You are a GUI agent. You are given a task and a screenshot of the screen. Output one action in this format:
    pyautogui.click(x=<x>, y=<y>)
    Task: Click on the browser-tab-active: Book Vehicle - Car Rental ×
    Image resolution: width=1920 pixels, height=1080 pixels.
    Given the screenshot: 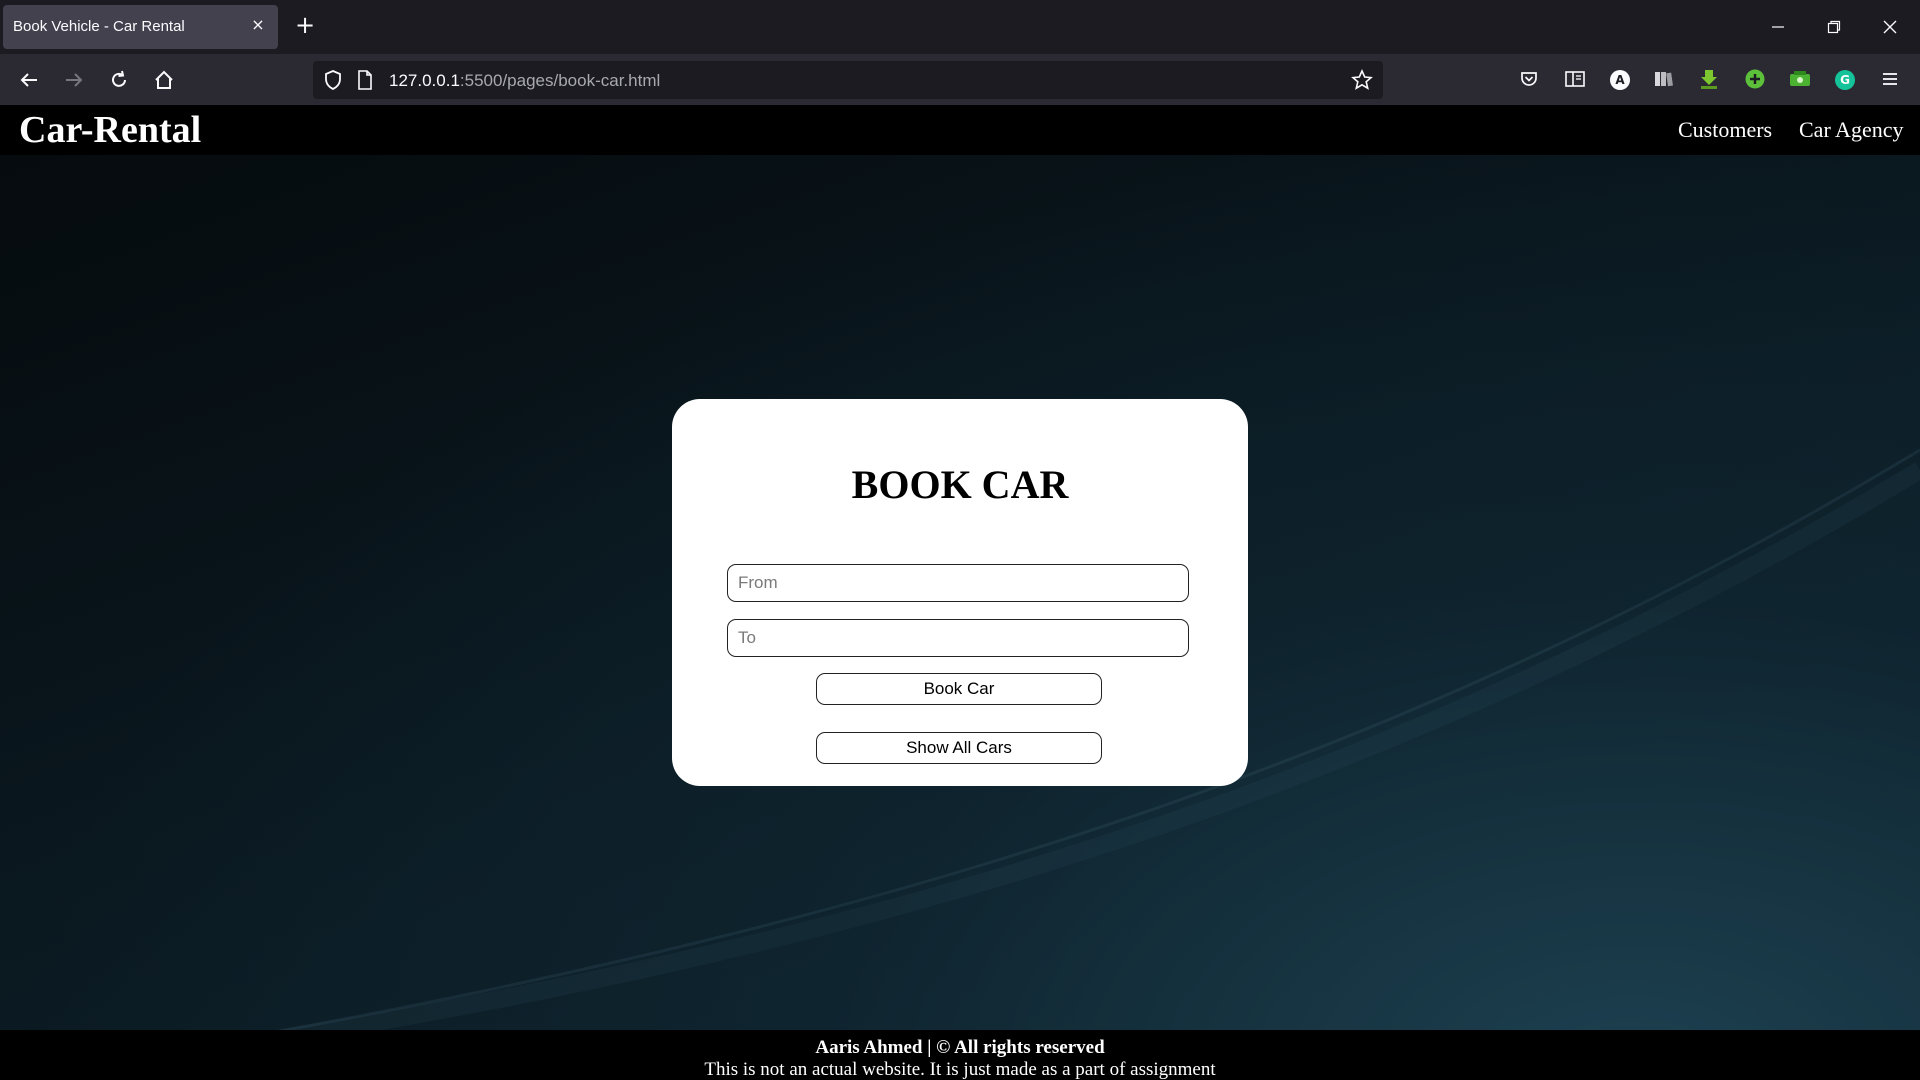 What is the action you would take?
    pyautogui.click(x=140, y=27)
    